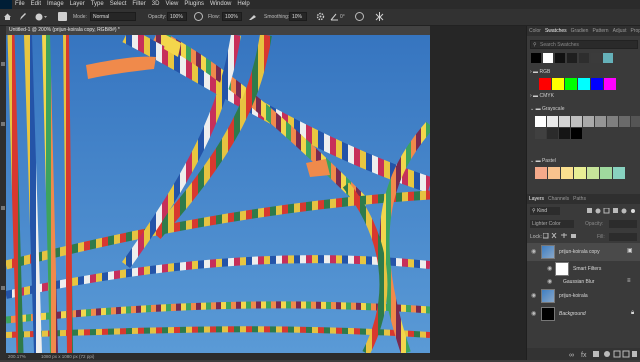 This screenshot has width=640, height=362. What do you see at coordinates (584, 96) in the screenshot?
I see `swatch-group-cmyk: › ▬ CMYK` at bounding box center [584, 96].